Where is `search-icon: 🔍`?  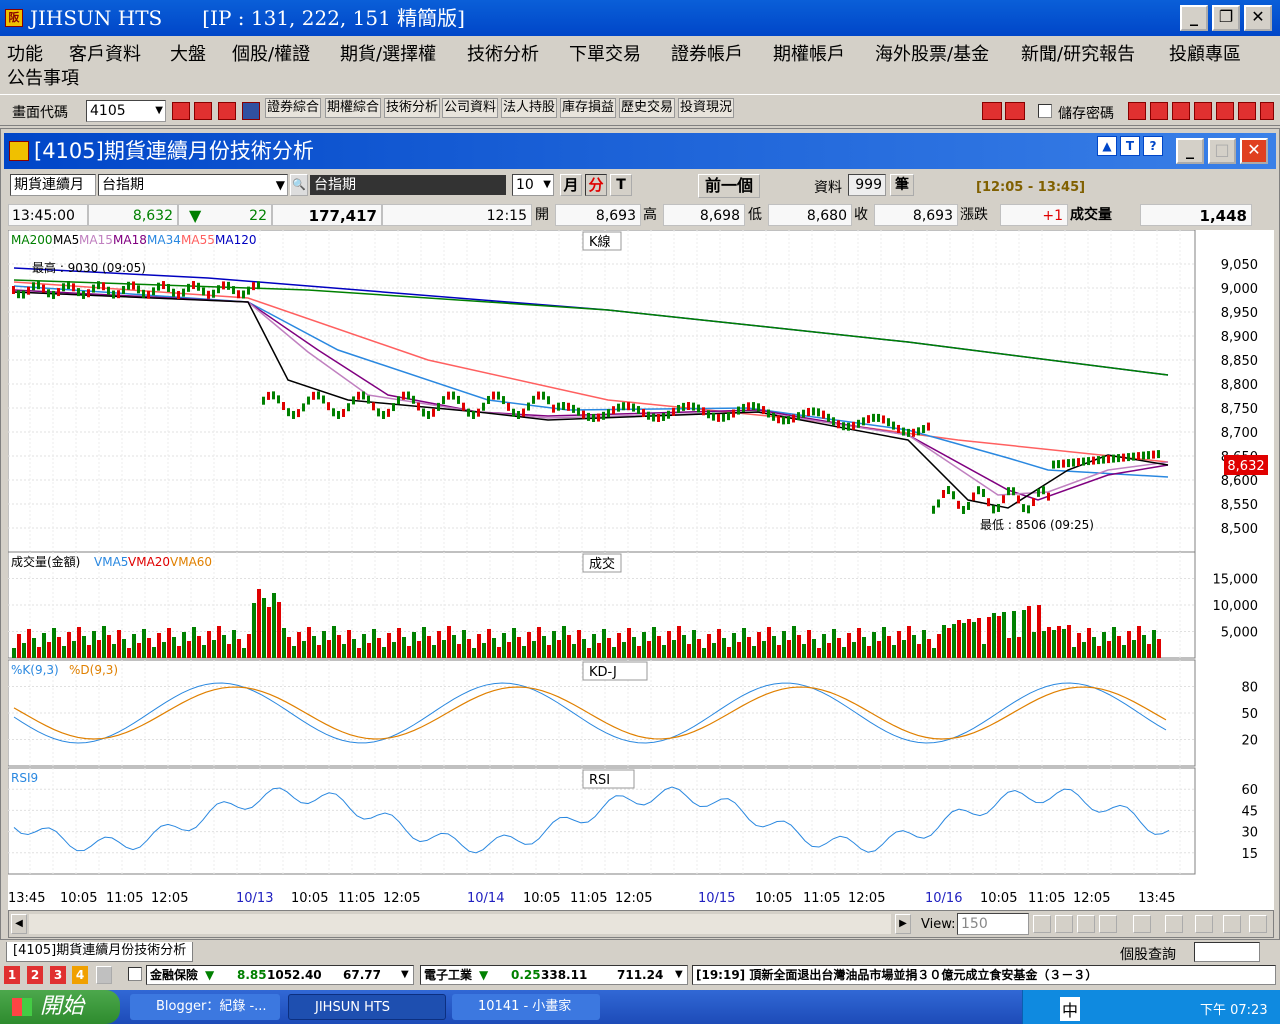 search-icon: 🔍 is located at coordinates (299, 185).